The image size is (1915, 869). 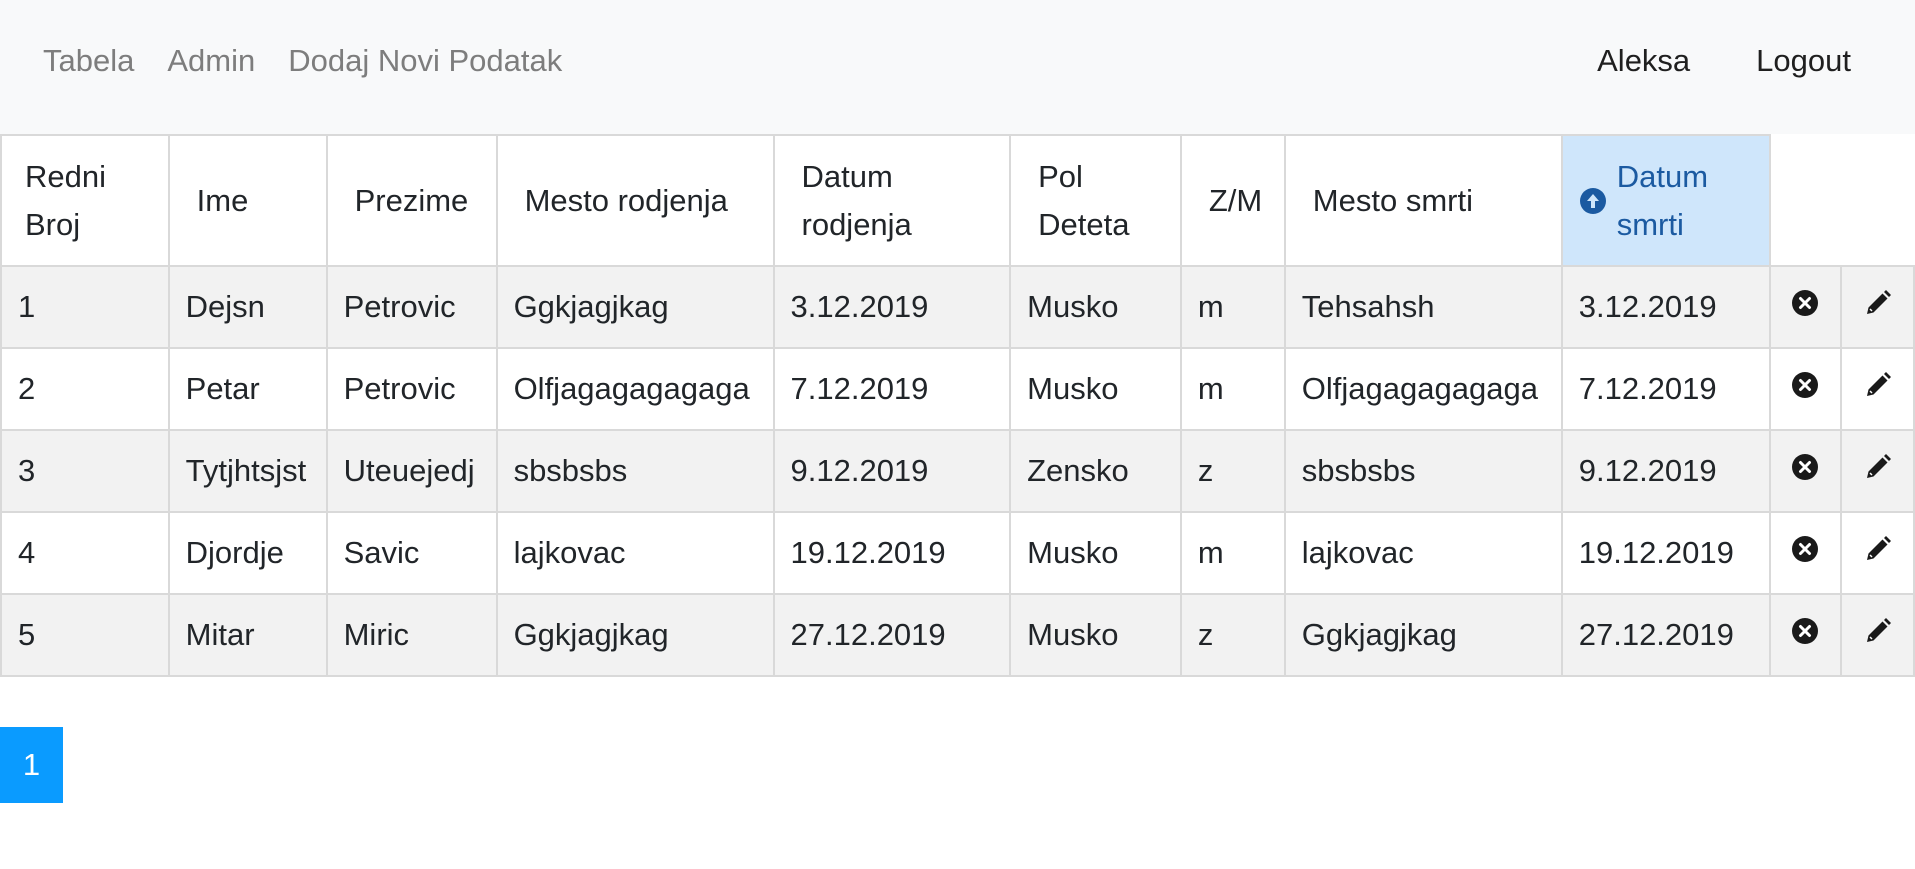 What do you see at coordinates (1423, 635) in the screenshot?
I see `cell-mesto-smrti: Ggkjagjkag` at bounding box center [1423, 635].